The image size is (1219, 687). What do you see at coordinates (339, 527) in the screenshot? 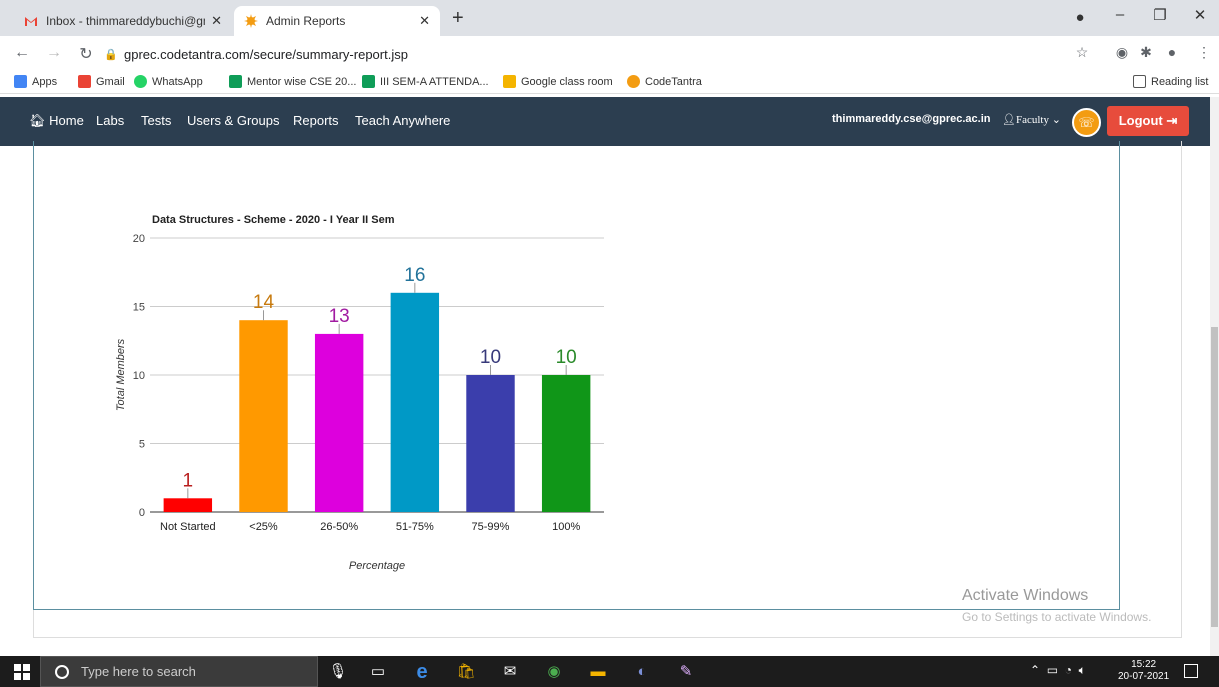
I see `x-tick-label: 26-50%` at bounding box center [339, 527].